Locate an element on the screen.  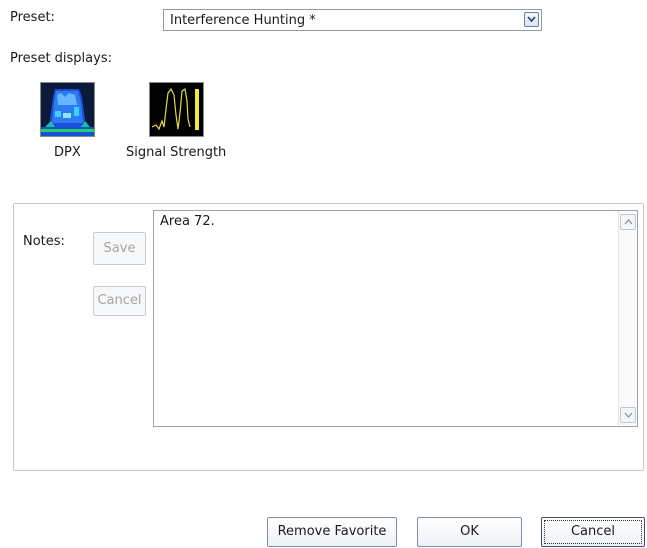
preset-label: Preset: is located at coordinates (32, 17).